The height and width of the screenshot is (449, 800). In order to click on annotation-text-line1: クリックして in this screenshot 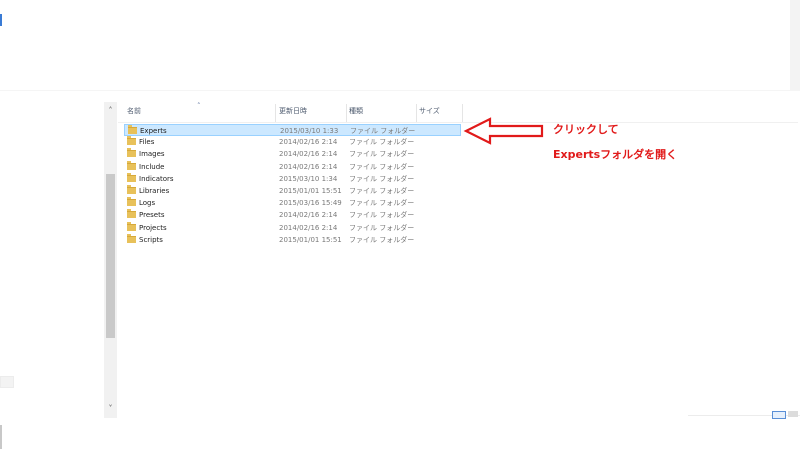, I will do `click(586, 129)`.